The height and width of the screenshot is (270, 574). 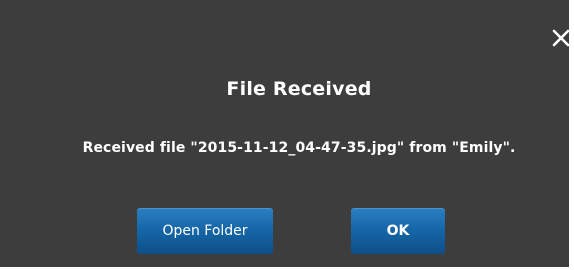 I want to click on dialog-title: File Received, so click(x=299, y=89).